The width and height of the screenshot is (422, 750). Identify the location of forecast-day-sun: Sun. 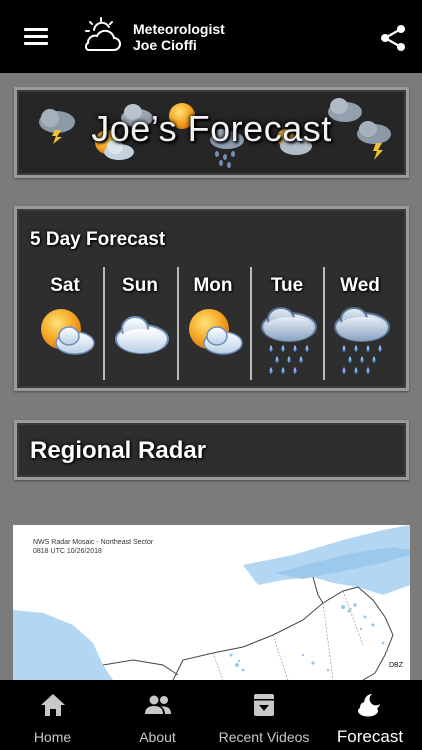
(140, 323).